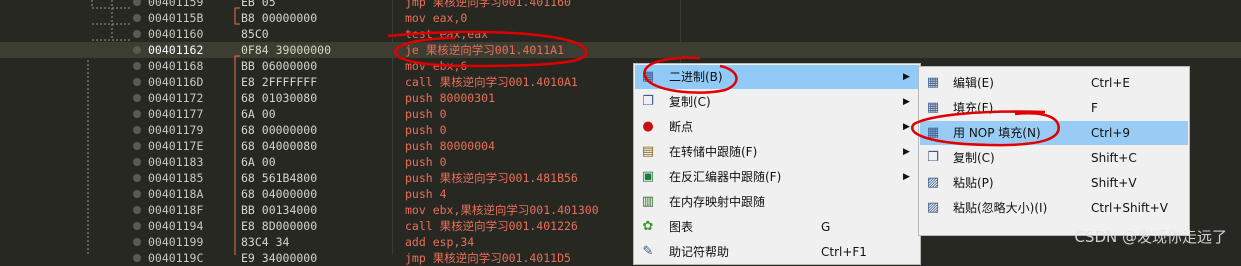 This screenshot has width=1241, height=266. I want to click on disasm-row: 00401160 85C0 test eax,eax, so click(620, 34).